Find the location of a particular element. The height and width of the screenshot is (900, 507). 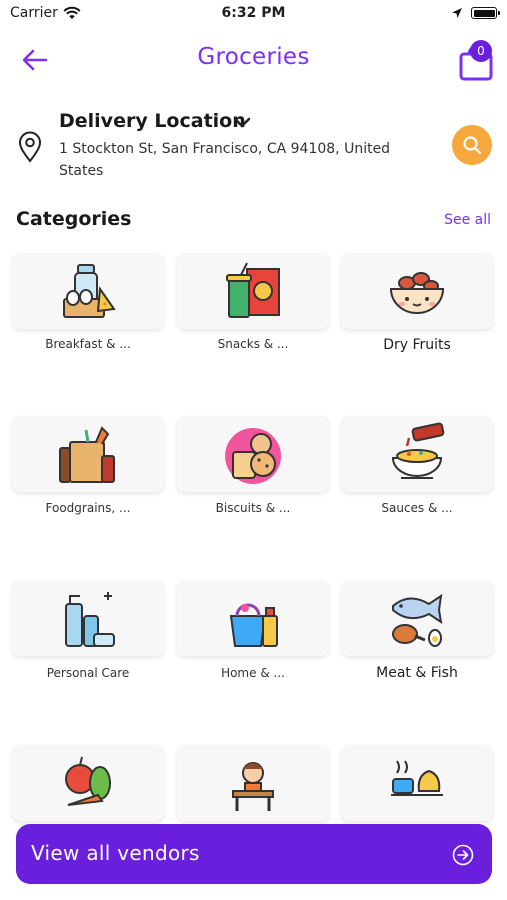

meat-fish-icon is located at coordinates (417, 620).